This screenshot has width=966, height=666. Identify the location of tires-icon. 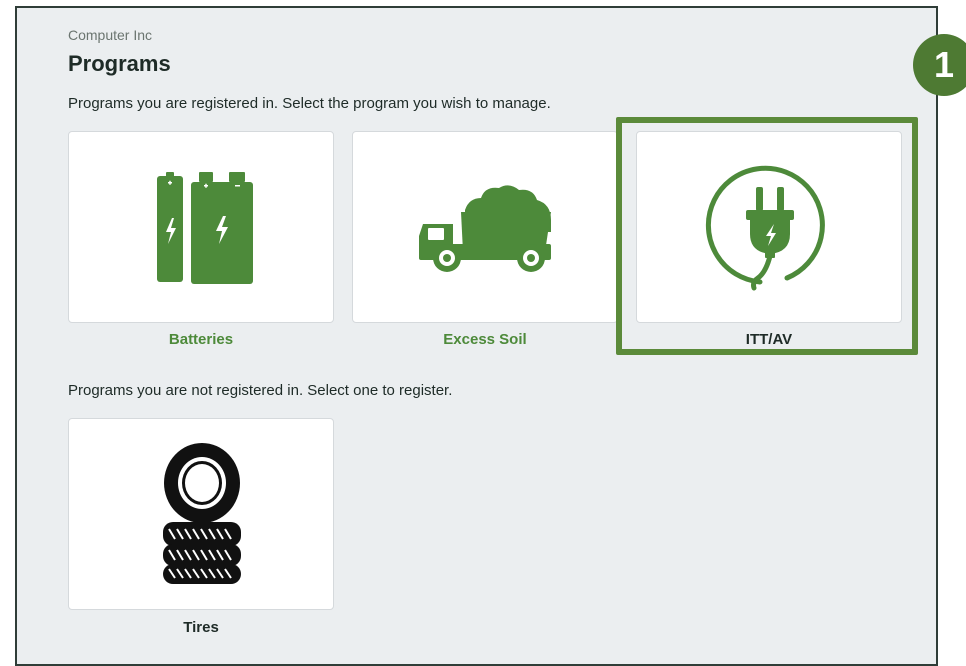
(202, 513).